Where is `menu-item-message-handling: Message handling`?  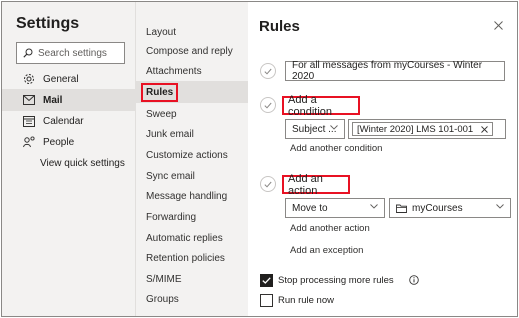
menu-item-message-handling: Message handling is located at coordinates (192, 196).